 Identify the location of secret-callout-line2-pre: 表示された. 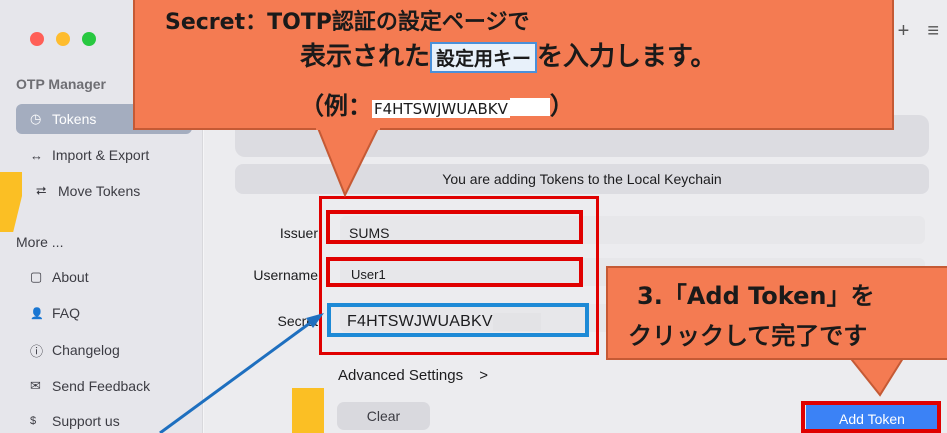
(365, 57).